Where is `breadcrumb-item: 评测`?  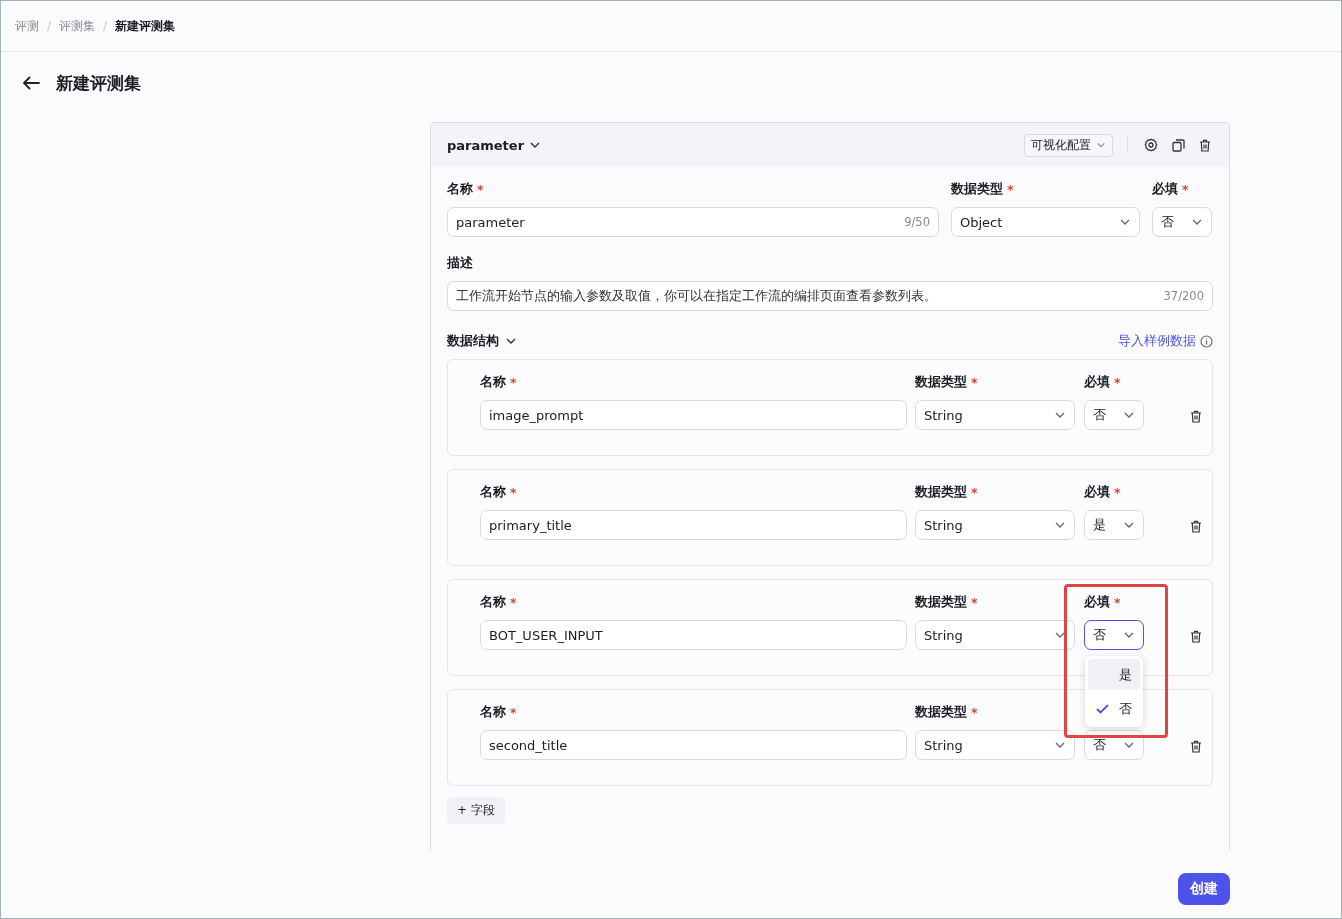
breadcrumb-item: 评测 is located at coordinates (27, 26).